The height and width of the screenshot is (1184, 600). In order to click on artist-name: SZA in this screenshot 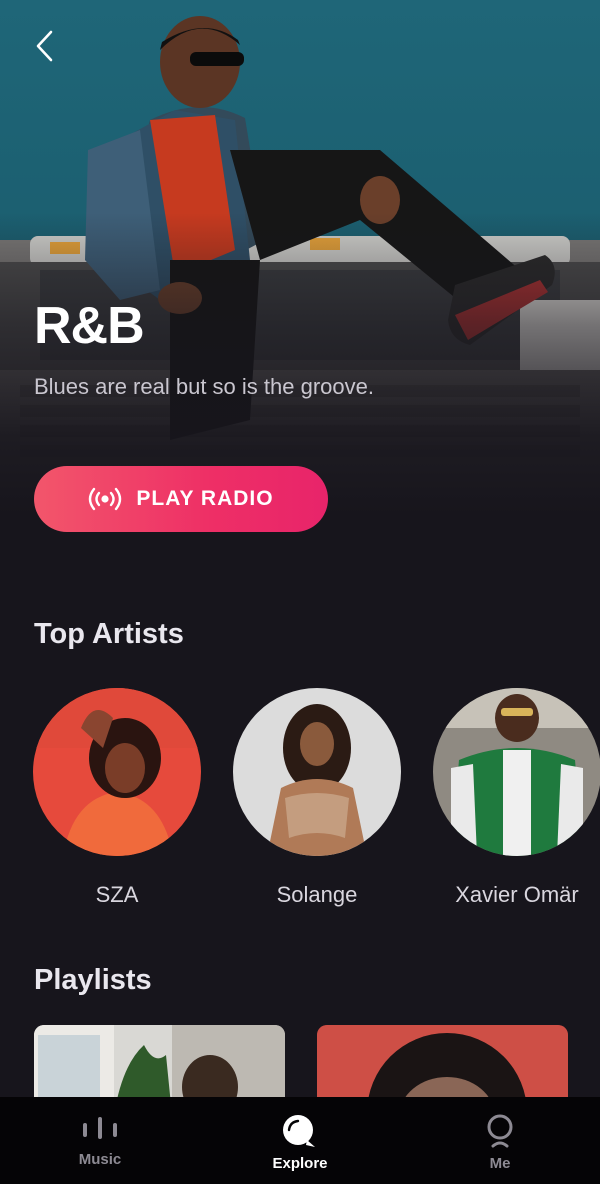, I will do `click(117, 894)`.